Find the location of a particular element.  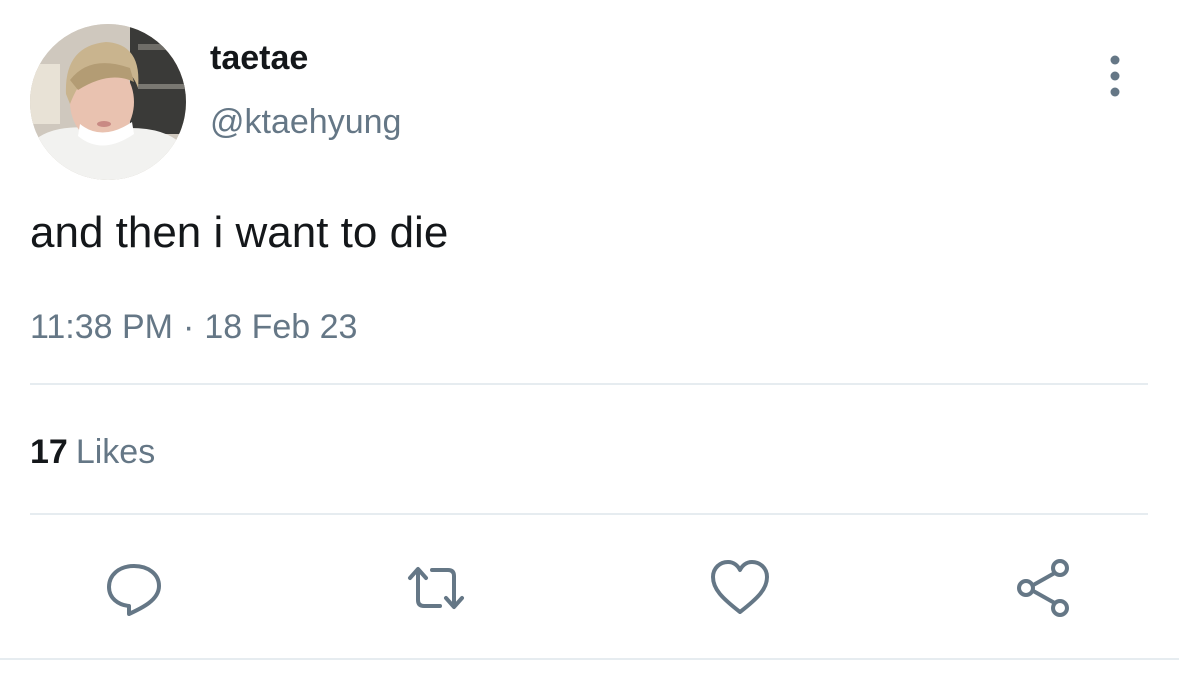

tweet-timestamp: 11:38 PM · 18 Feb 23 is located at coordinates (193, 327).